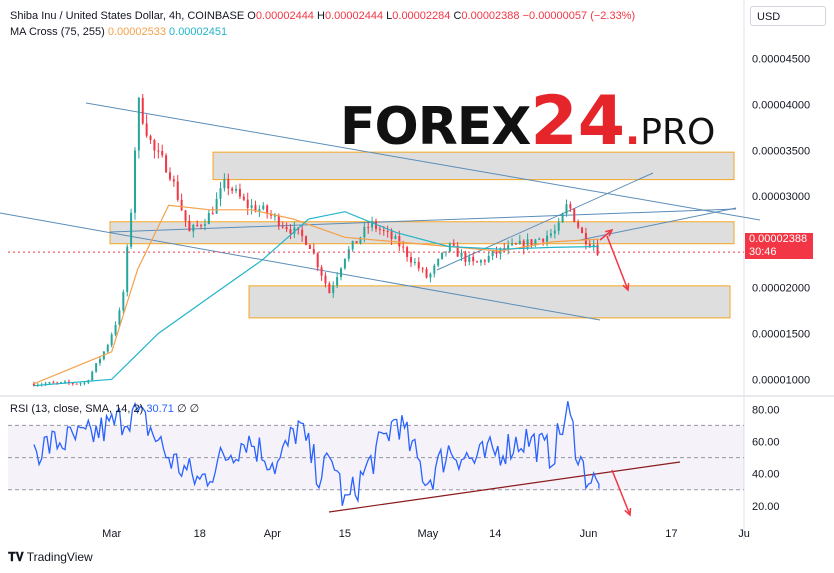 The image size is (834, 573). I want to click on rsi-legend: RSI (13, close, SMA, 14, 2) 30.71 ∅ ∅, so click(104, 408).